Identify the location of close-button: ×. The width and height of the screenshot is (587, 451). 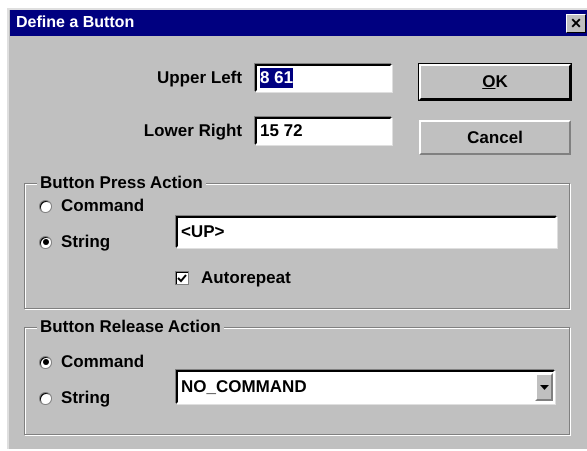
(576, 23).